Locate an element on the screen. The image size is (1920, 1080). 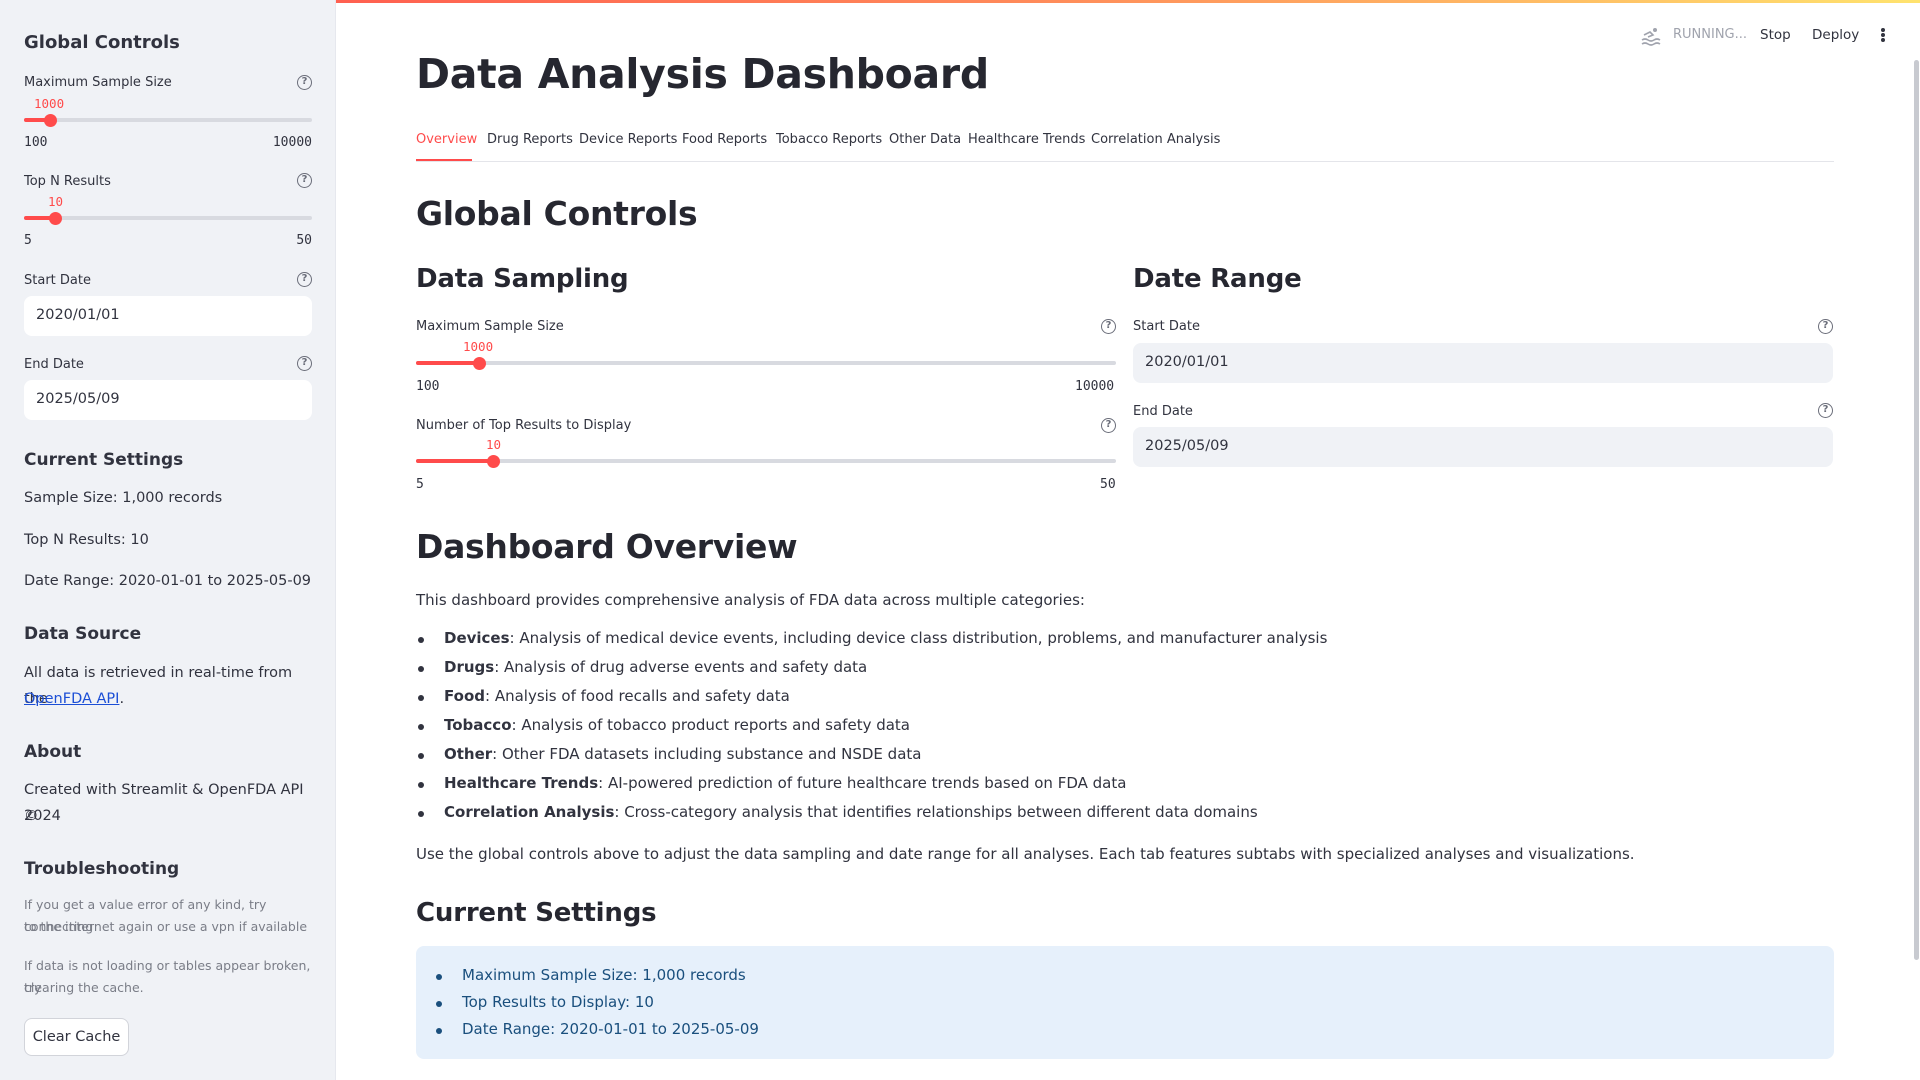
tab-healthcare-trends: Healthcare Trends is located at coordinates (1026, 139).